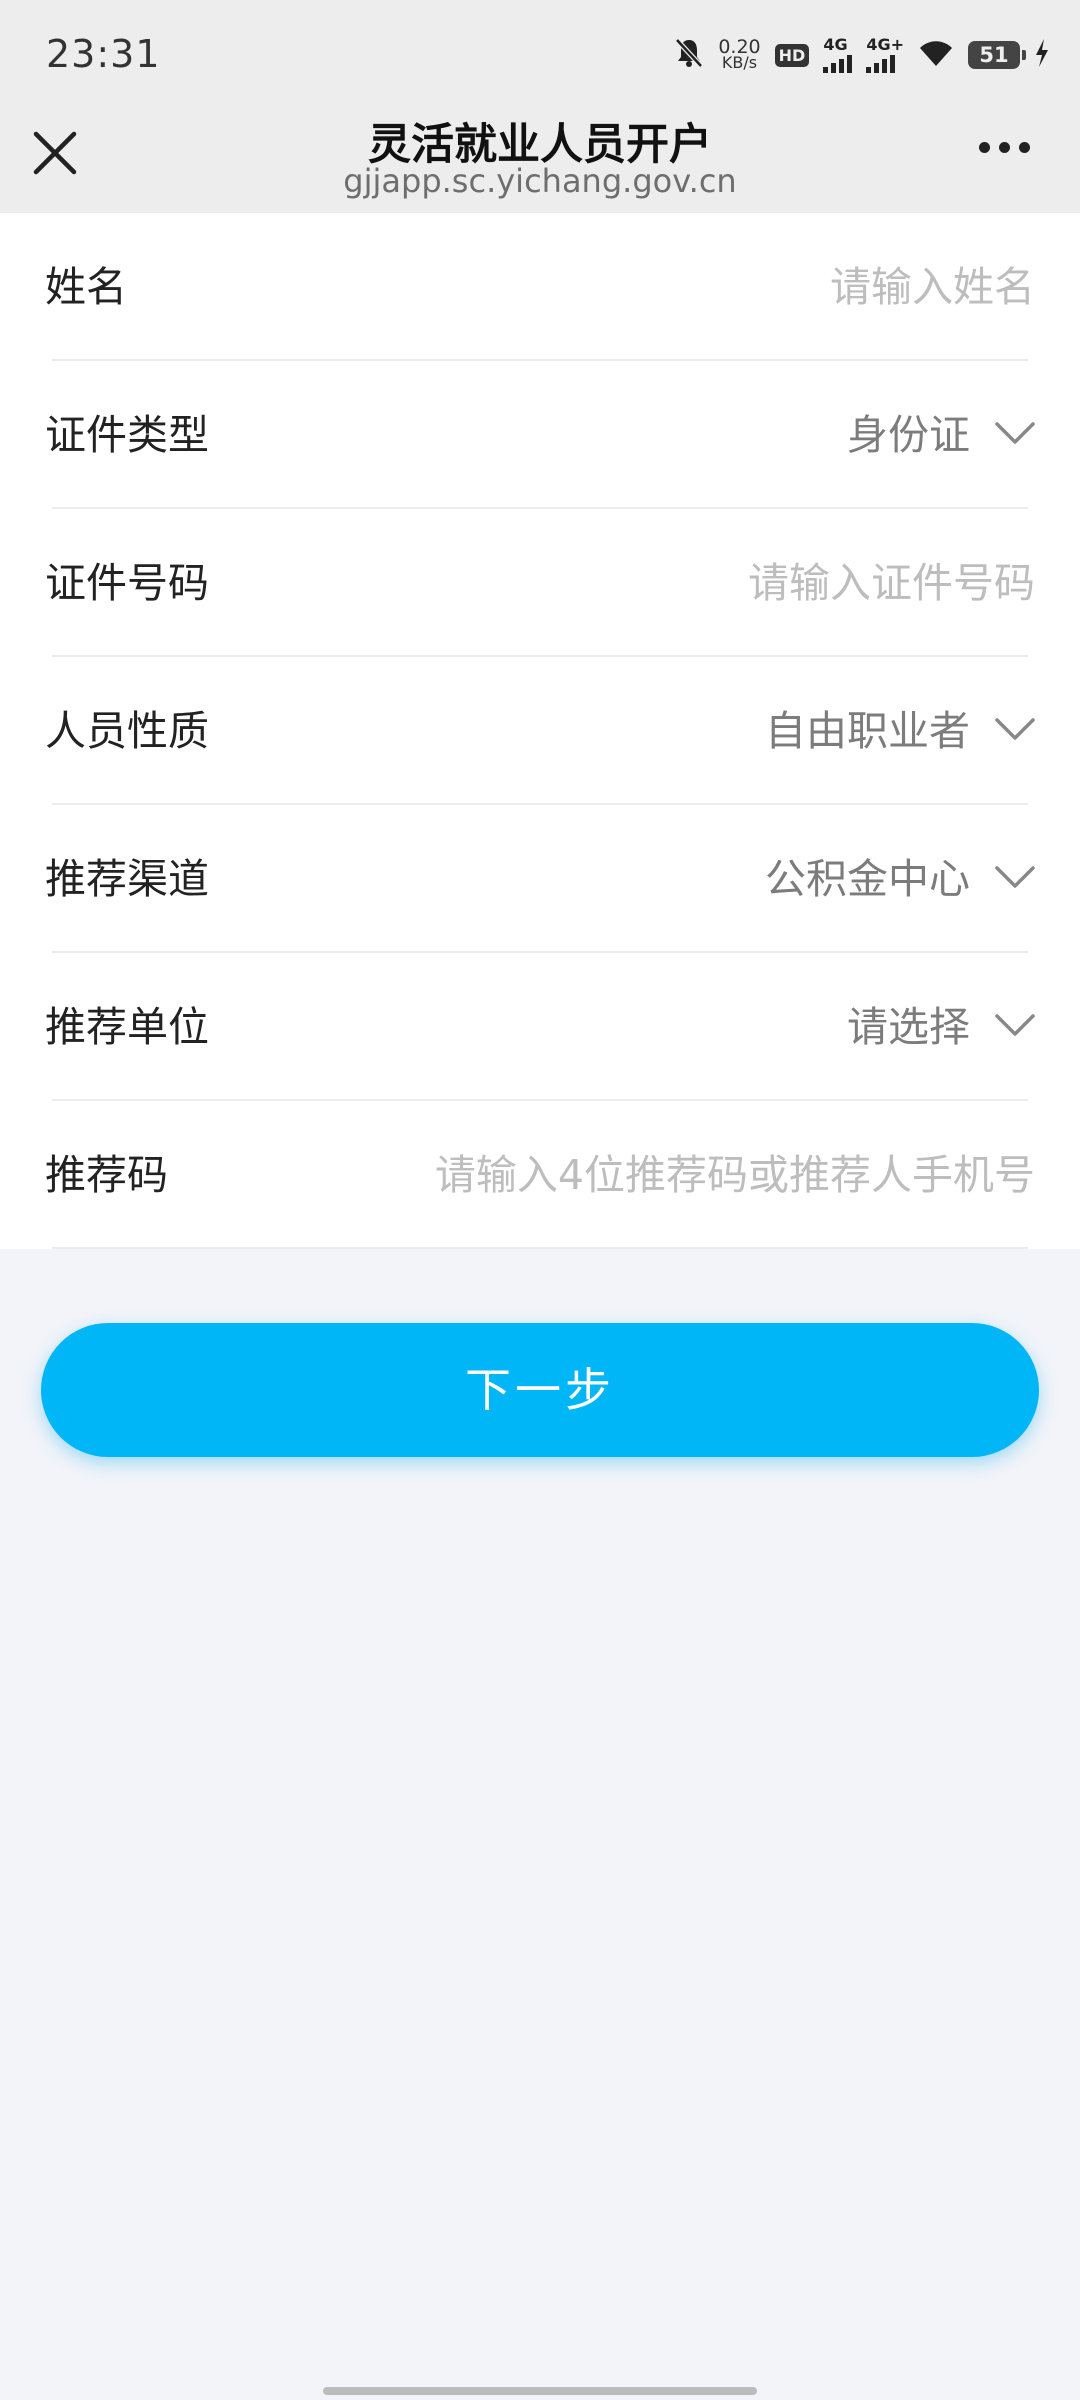 Image resolution: width=1080 pixels, height=2400 pixels. Describe the element at coordinates (540, 1027) in the screenshot. I see `unit-row: 推荐单位 请选择` at that location.